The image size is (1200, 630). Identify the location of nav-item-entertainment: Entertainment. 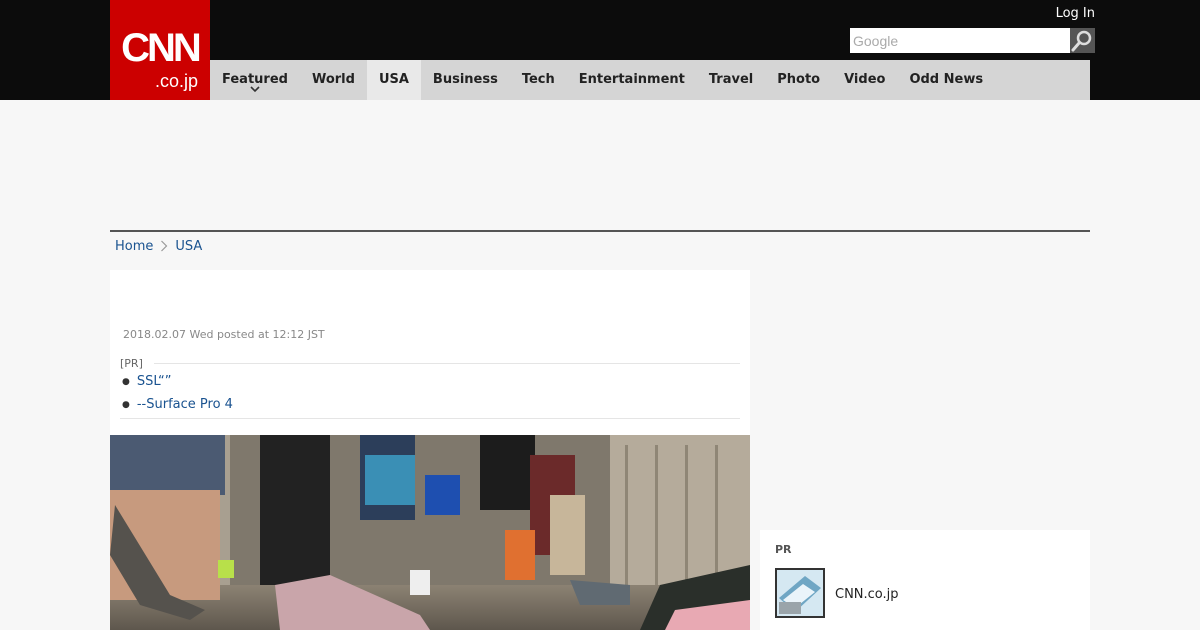
(632, 80).